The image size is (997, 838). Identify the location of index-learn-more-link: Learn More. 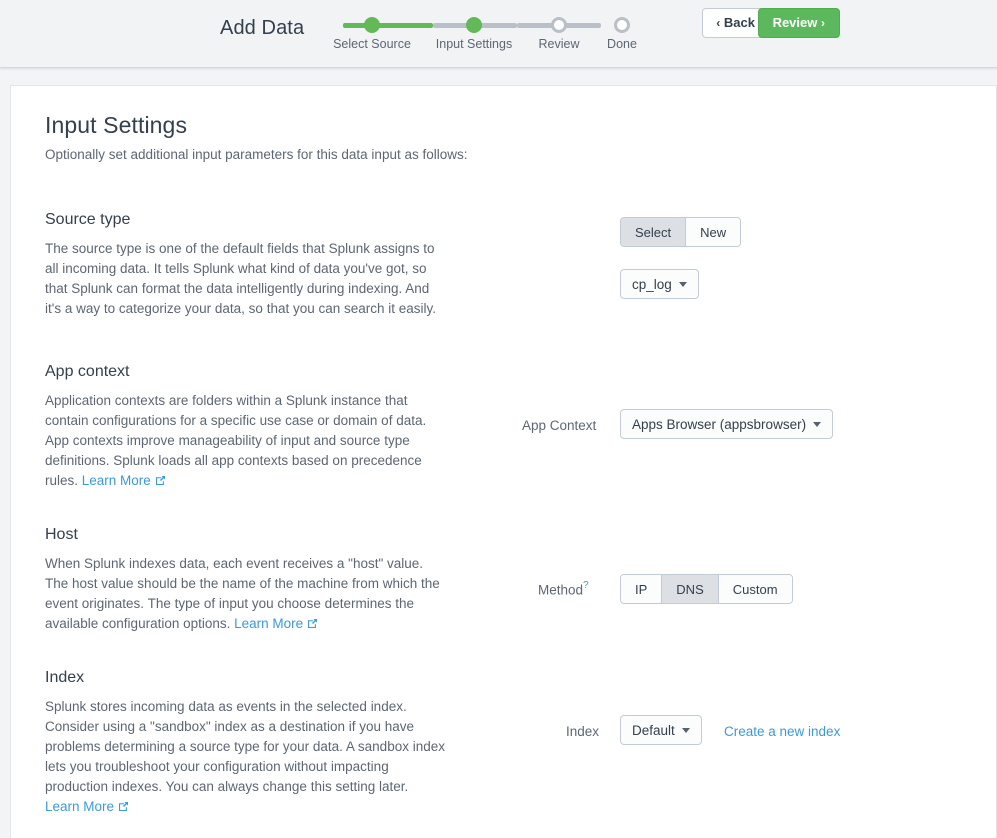
(87, 806).